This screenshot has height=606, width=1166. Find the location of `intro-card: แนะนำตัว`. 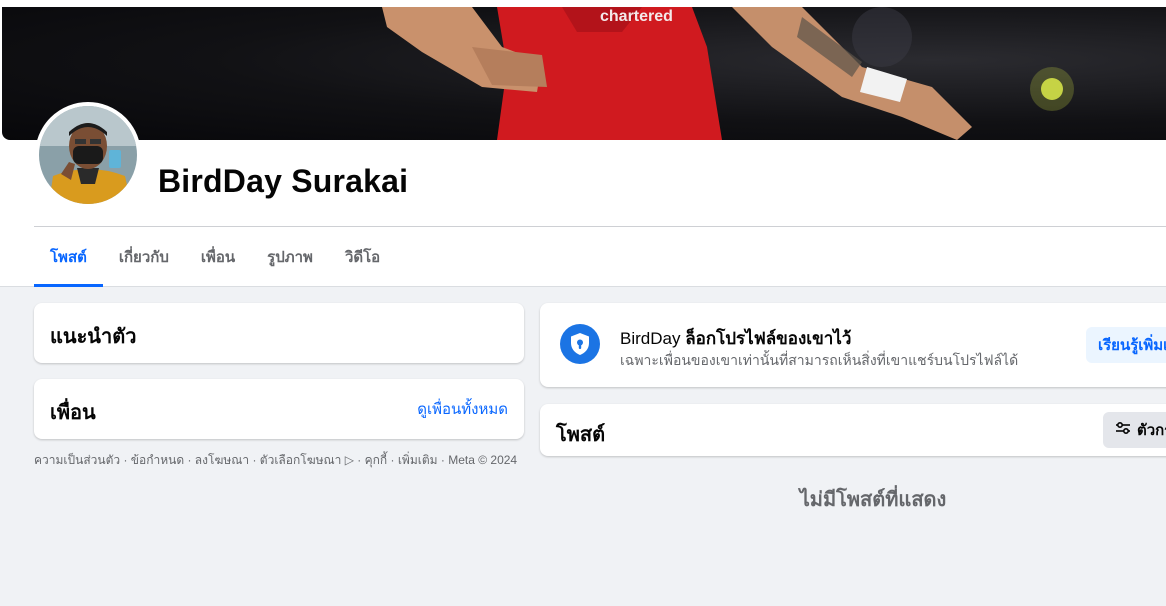

intro-card: แนะนำตัว is located at coordinates (279, 333).